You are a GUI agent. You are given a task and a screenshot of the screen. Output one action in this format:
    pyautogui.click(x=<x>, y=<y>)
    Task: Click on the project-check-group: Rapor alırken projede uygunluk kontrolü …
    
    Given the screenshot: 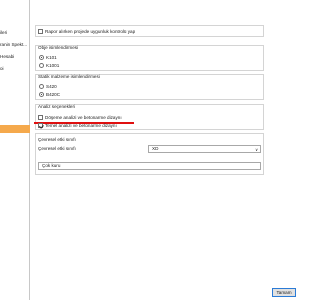 What is the action you would take?
    pyautogui.click(x=149, y=31)
    